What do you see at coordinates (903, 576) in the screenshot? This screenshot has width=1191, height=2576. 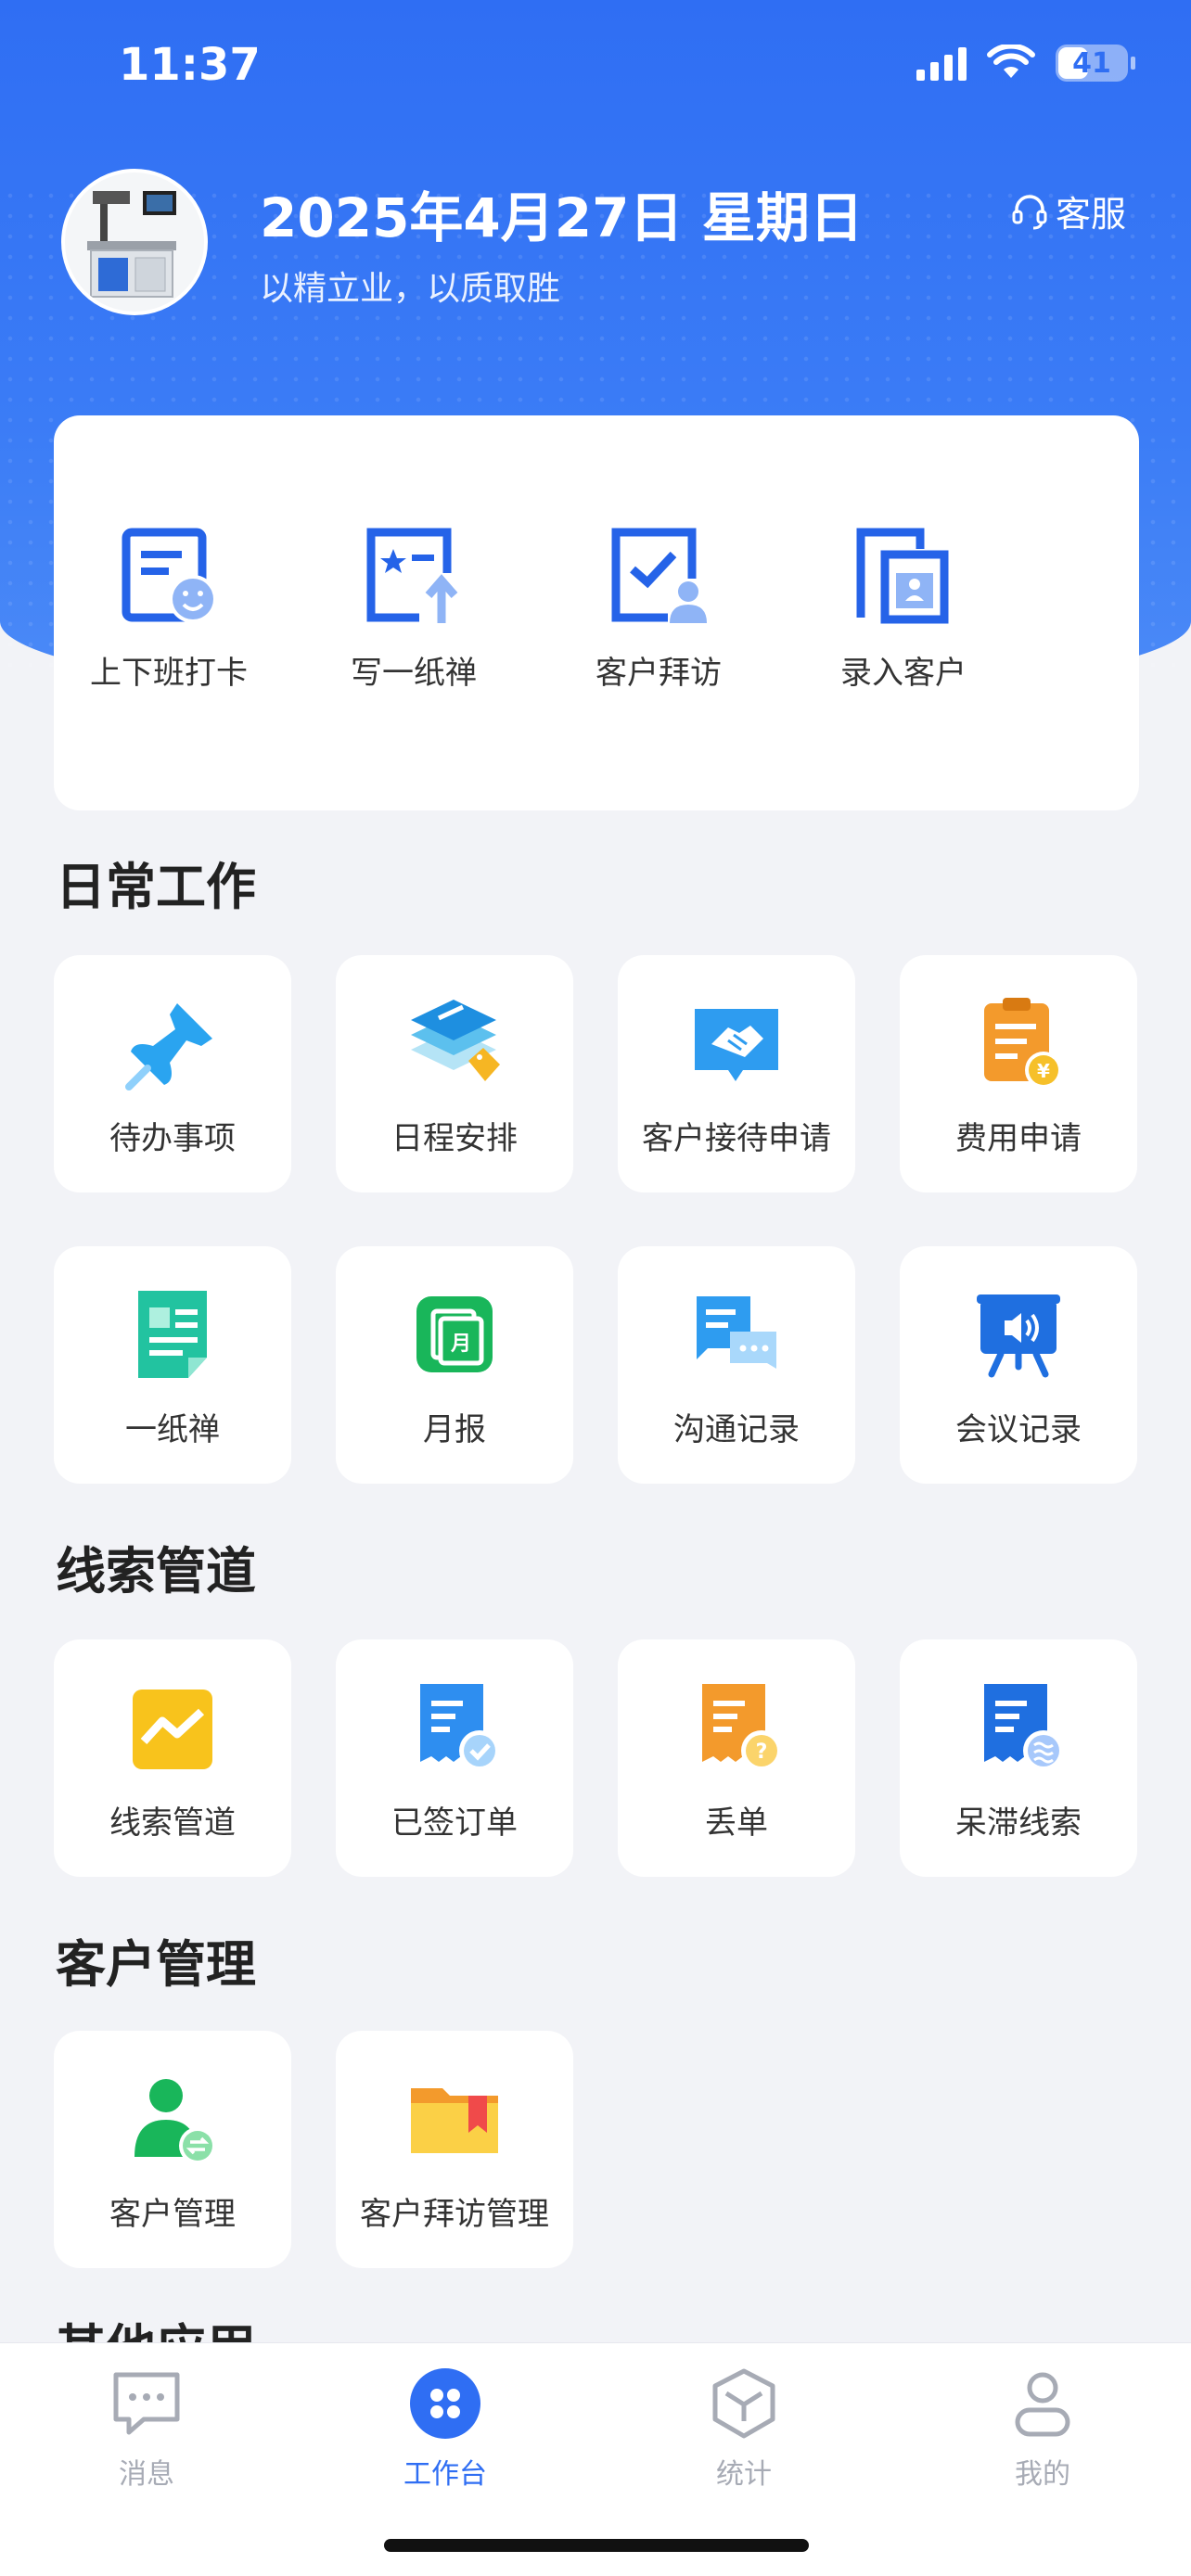 I see `add-customer-icon` at bounding box center [903, 576].